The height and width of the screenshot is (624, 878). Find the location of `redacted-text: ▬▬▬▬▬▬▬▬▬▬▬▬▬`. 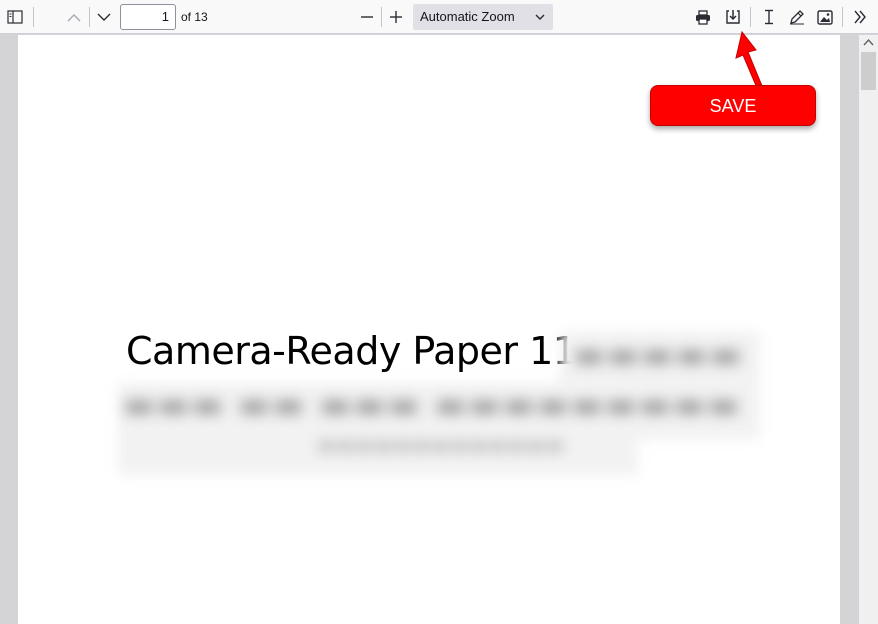

redacted-text: ▬▬▬▬▬▬▬▬▬▬▬▬▬ is located at coordinates (442, 445).